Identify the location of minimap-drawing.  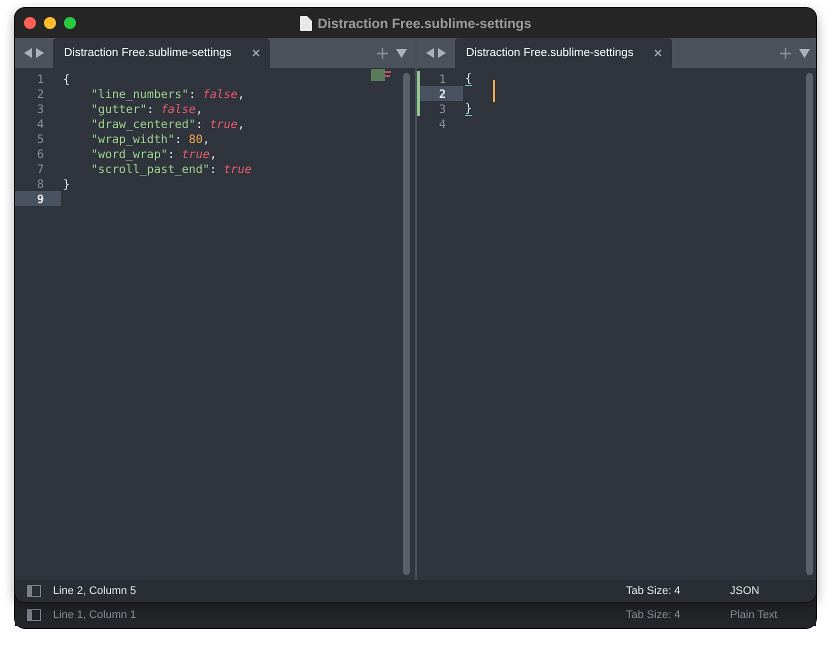
(382, 75).